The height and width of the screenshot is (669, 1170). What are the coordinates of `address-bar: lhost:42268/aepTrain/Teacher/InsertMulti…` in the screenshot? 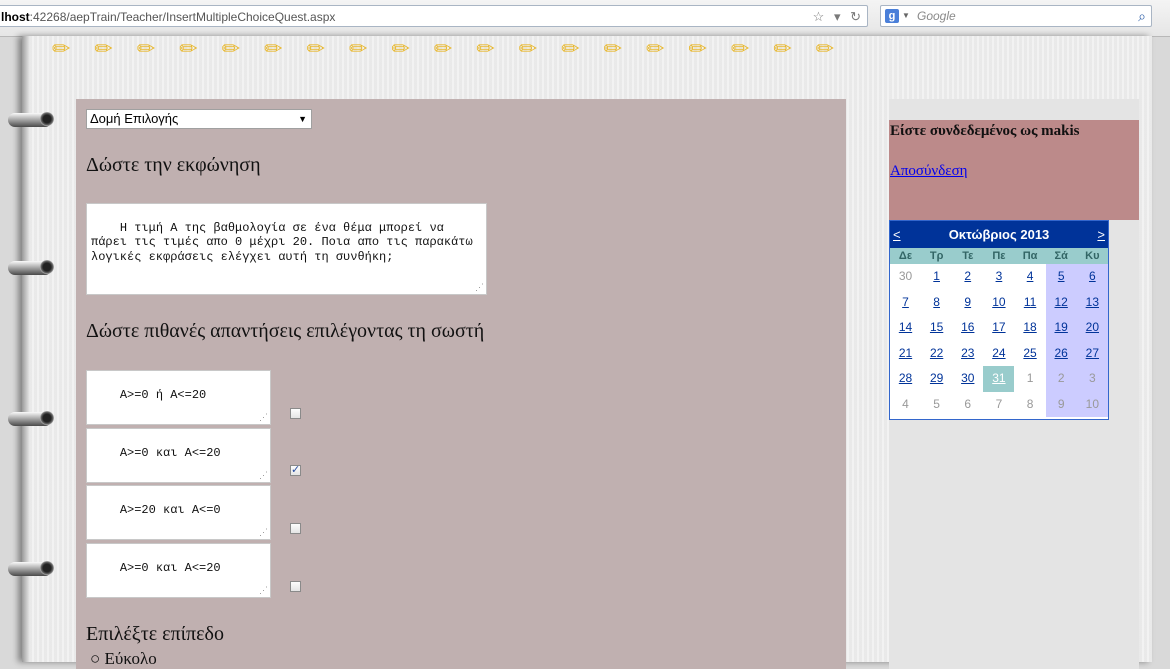 It's located at (434, 16).